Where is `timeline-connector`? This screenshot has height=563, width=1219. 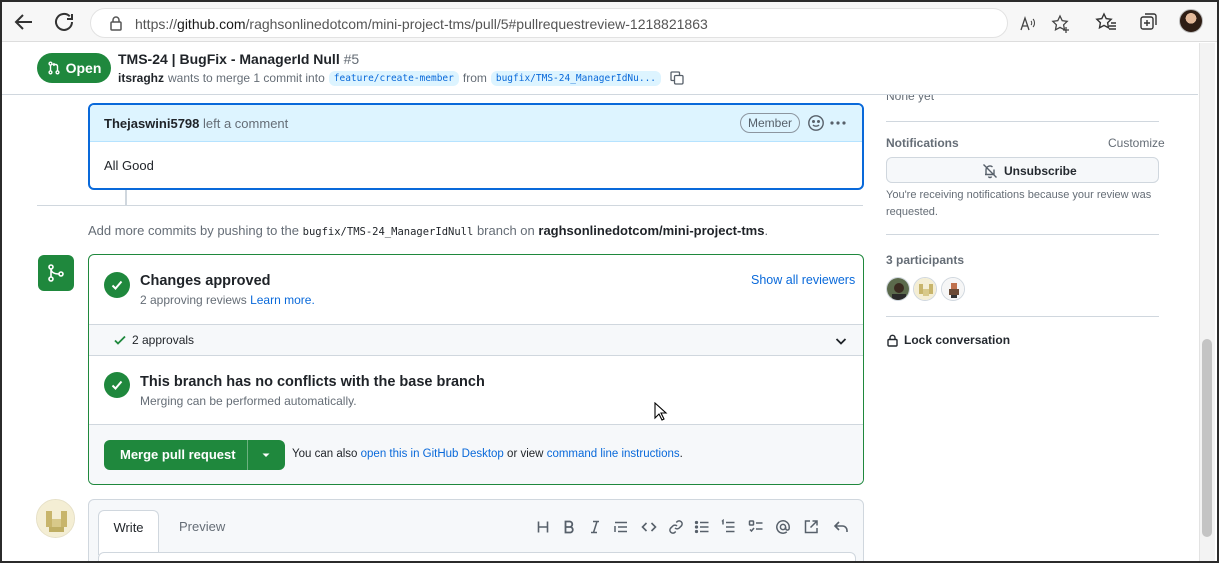
timeline-connector is located at coordinates (126, 197).